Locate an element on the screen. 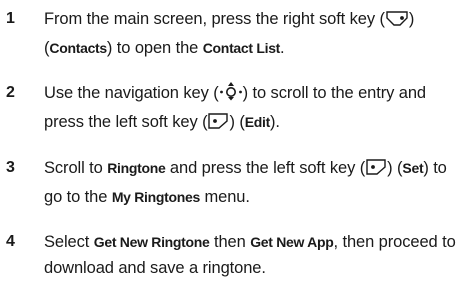 The height and width of the screenshot is (290, 463). key-label: Contact List is located at coordinates (241, 48).